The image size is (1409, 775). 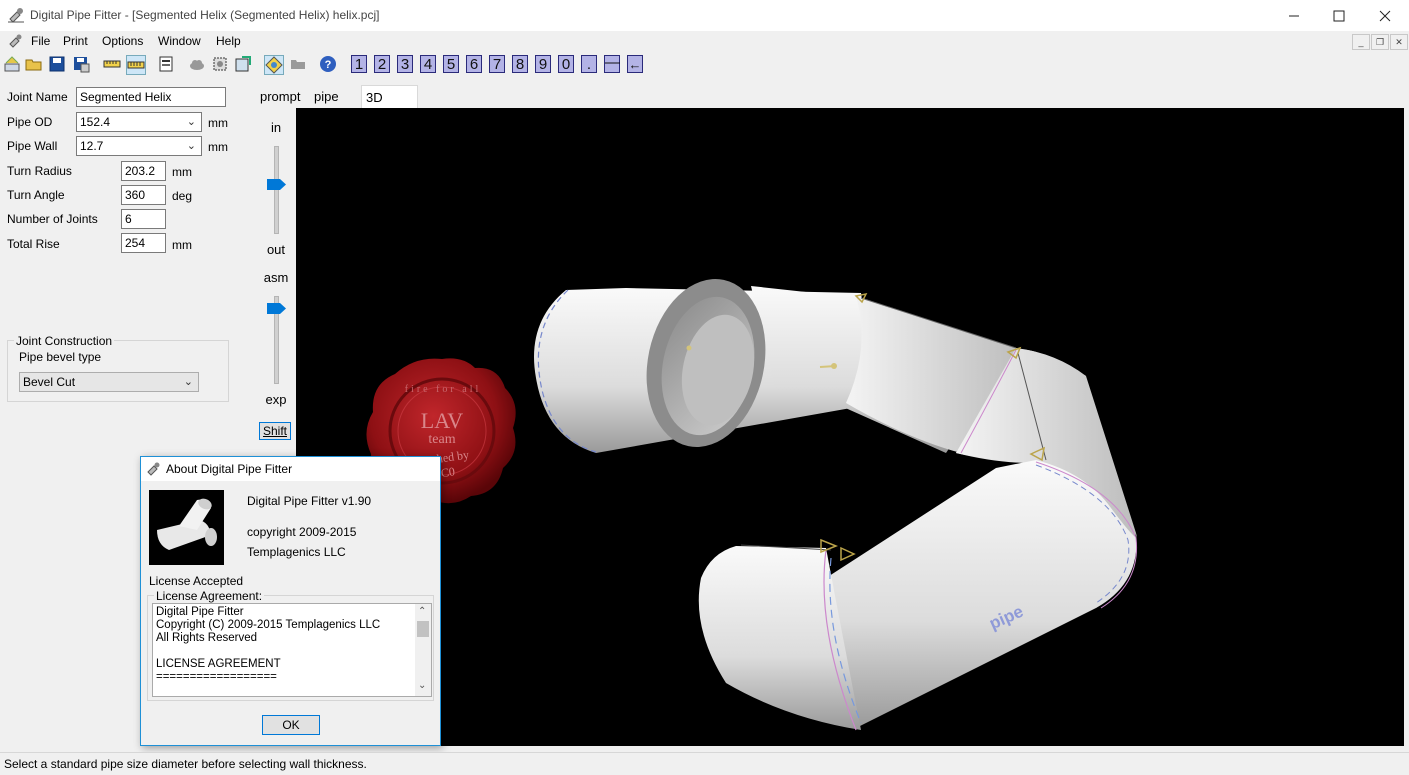 I want to click on total-rise-input: 254, so click(x=143, y=243).